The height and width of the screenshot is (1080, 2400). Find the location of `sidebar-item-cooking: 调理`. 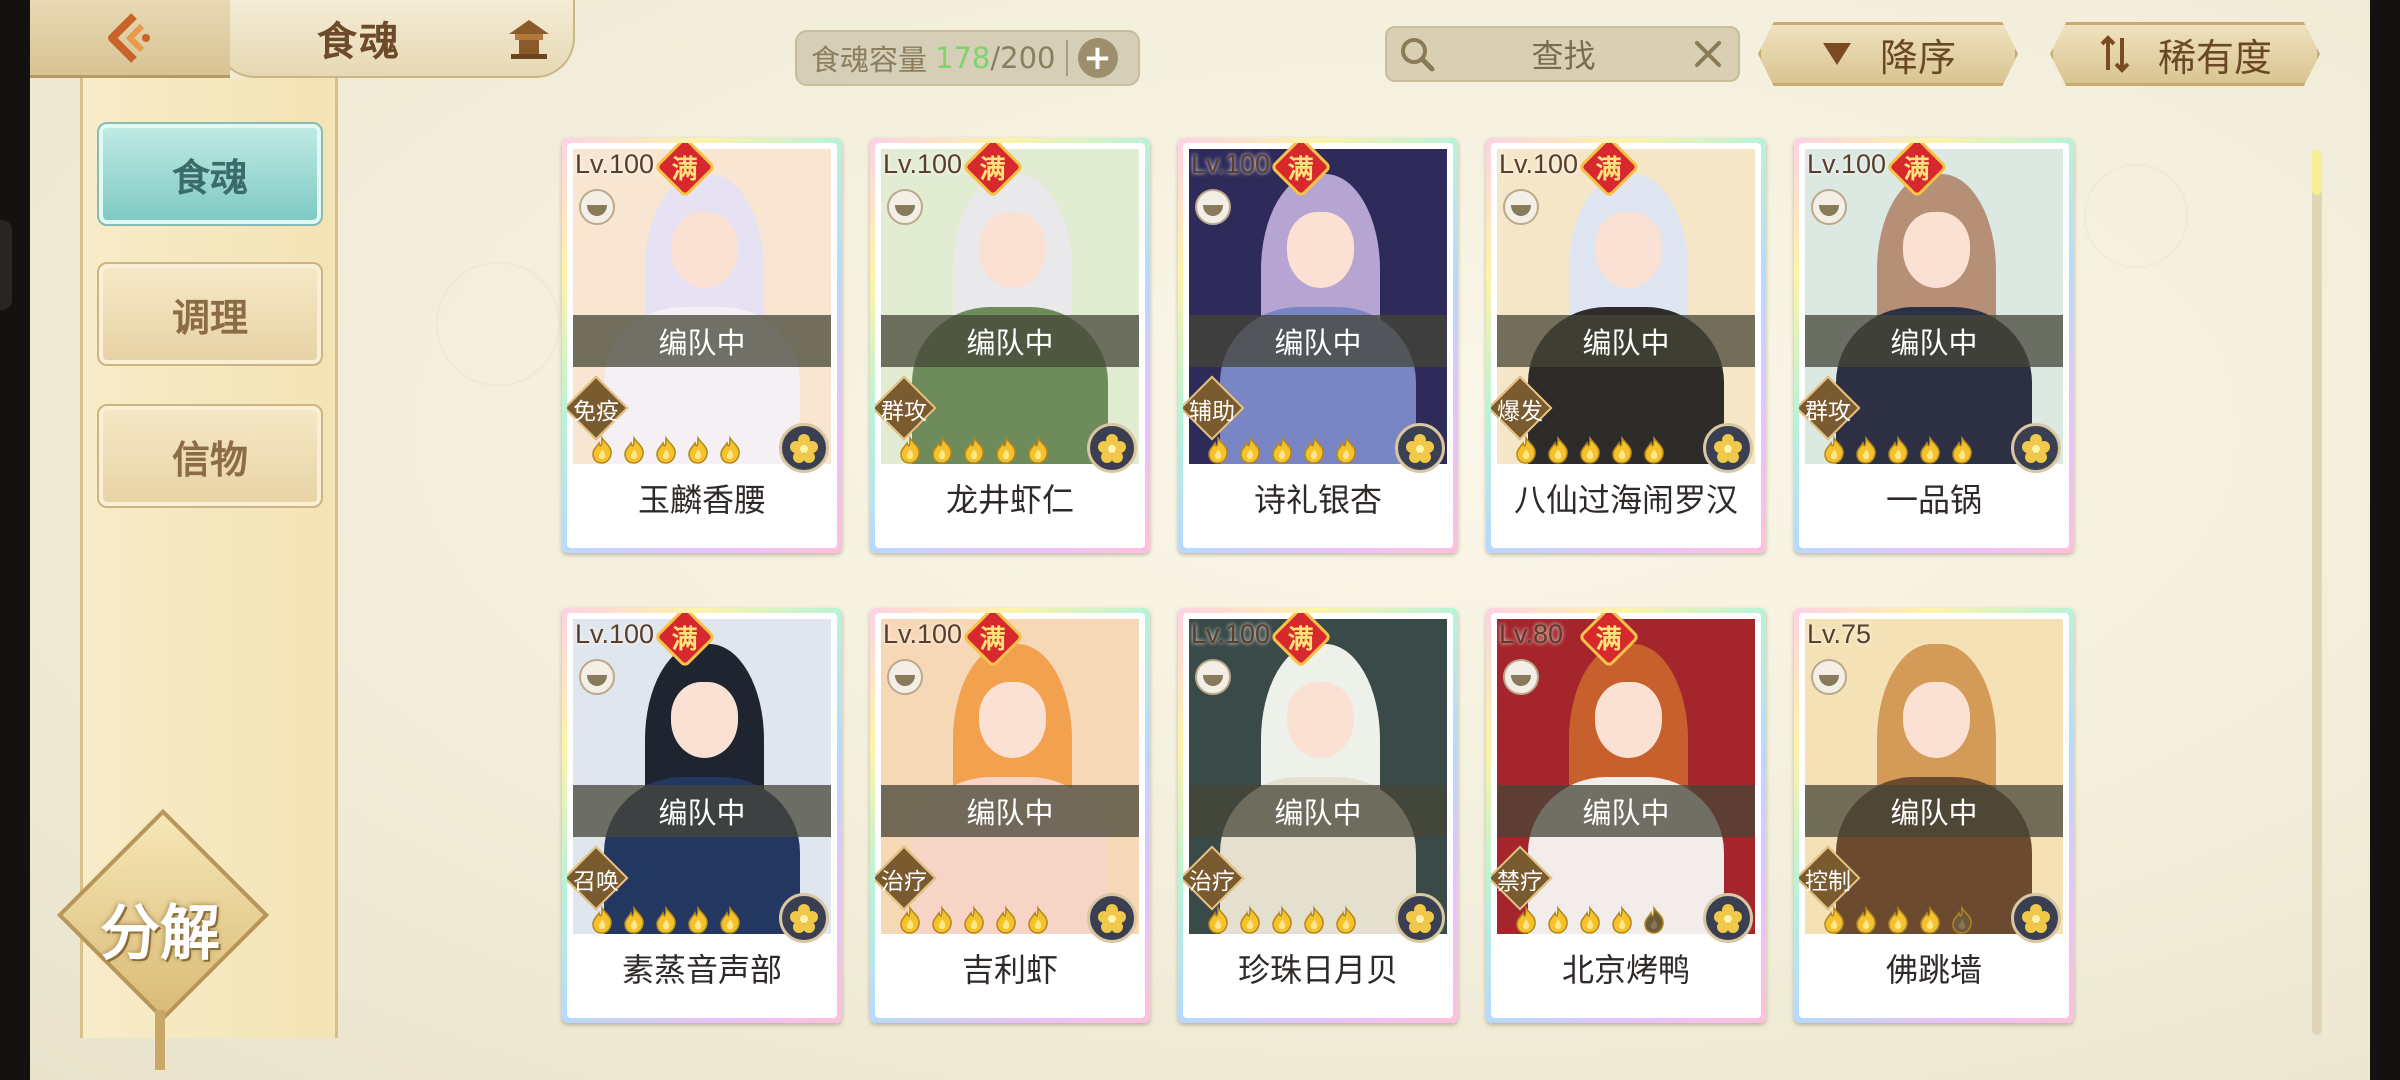

sidebar-item-cooking: 调理 is located at coordinates (210, 314).